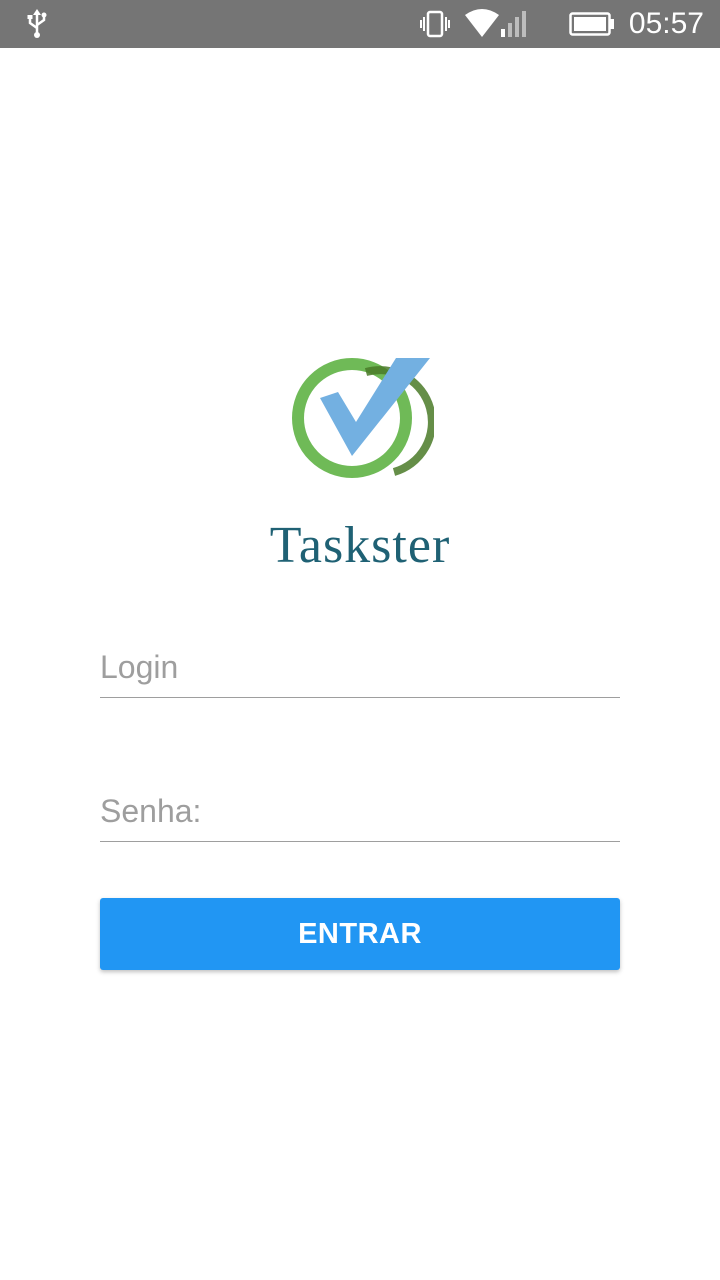  What do you see at coordinates (361, 418) in the screenshot?
I see `check-circle-logo` at bounding box center [361, 418].